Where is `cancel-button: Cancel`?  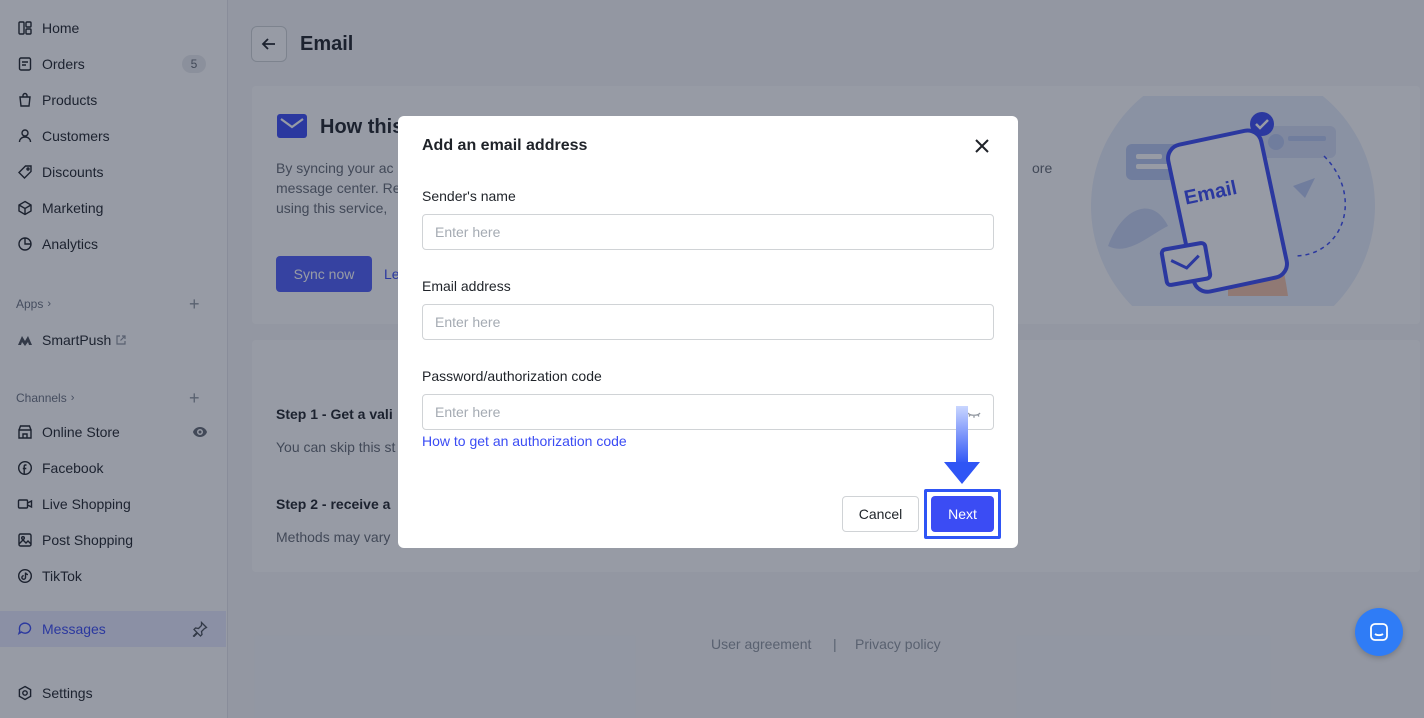 cancel-button: Cancel is located at coordinates (880, 514).